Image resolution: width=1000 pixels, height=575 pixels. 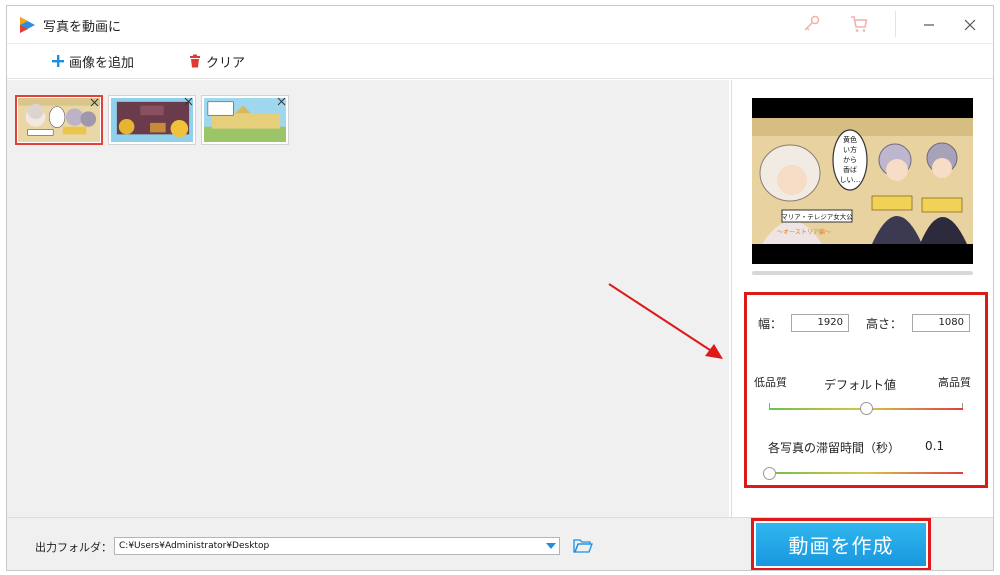 I want to click on width-input: 1920, so click(x=820, y=323).